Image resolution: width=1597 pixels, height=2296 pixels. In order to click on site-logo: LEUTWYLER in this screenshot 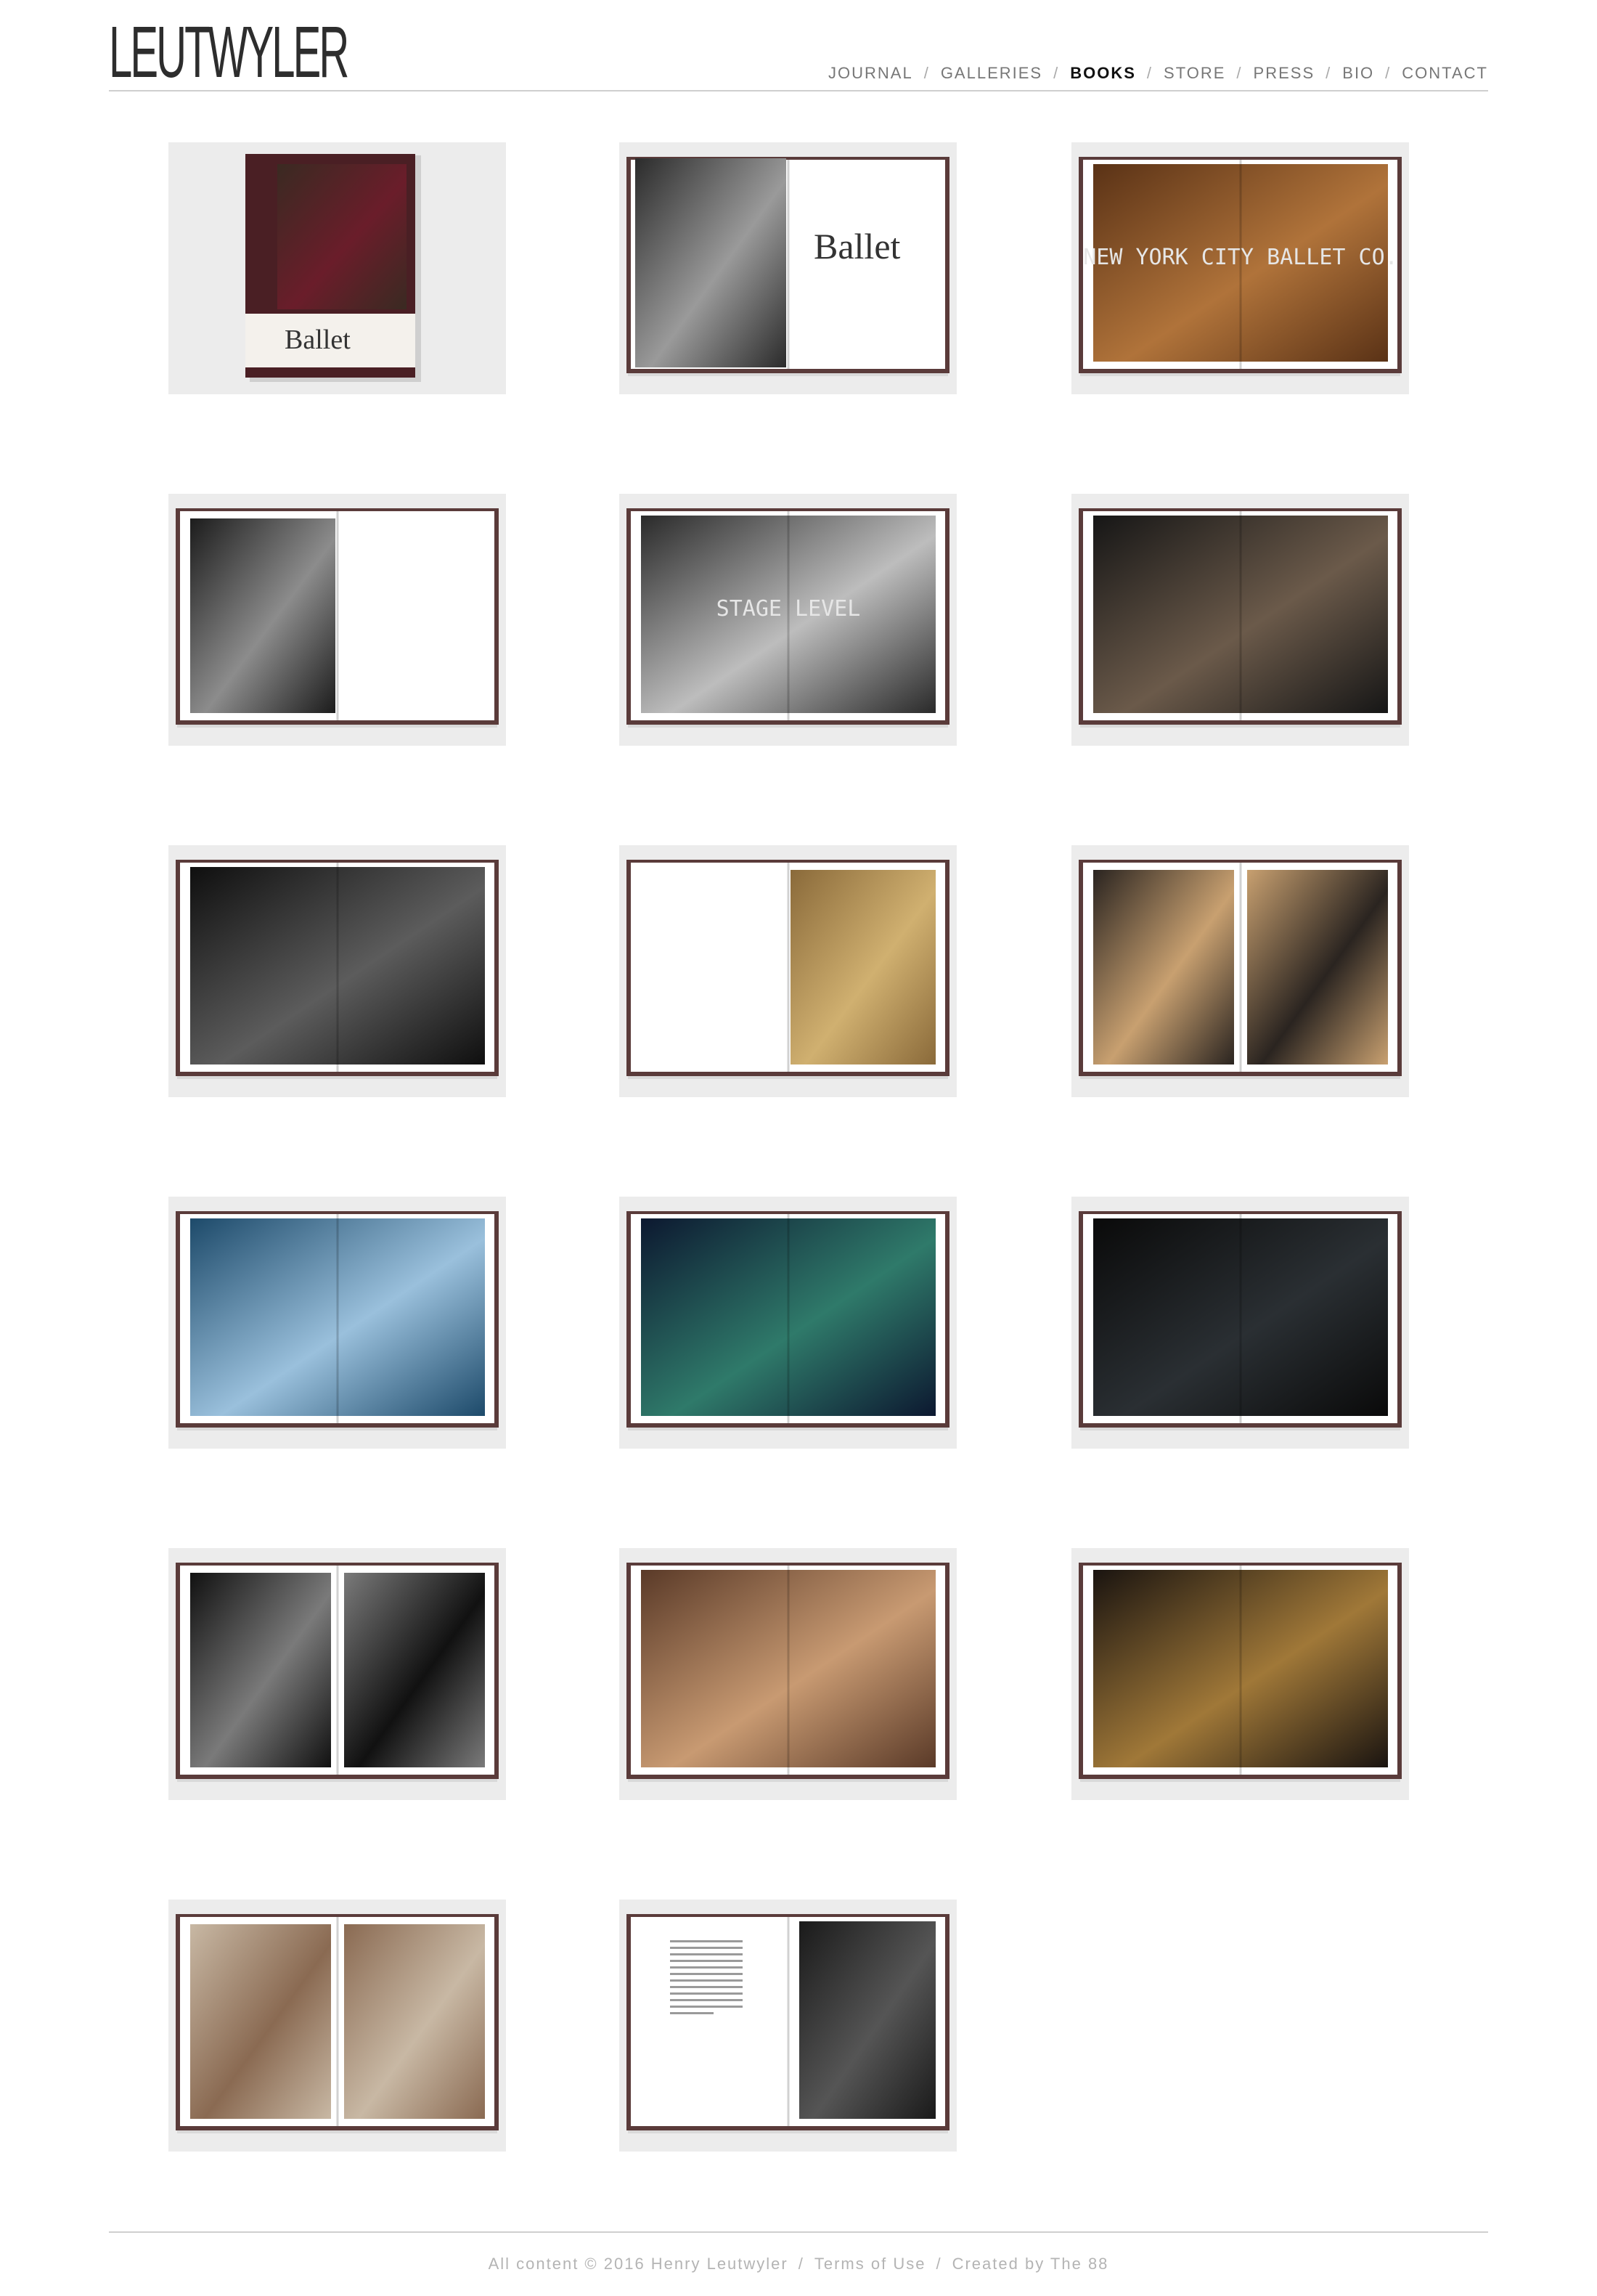, I will do `click(229, 52)`.